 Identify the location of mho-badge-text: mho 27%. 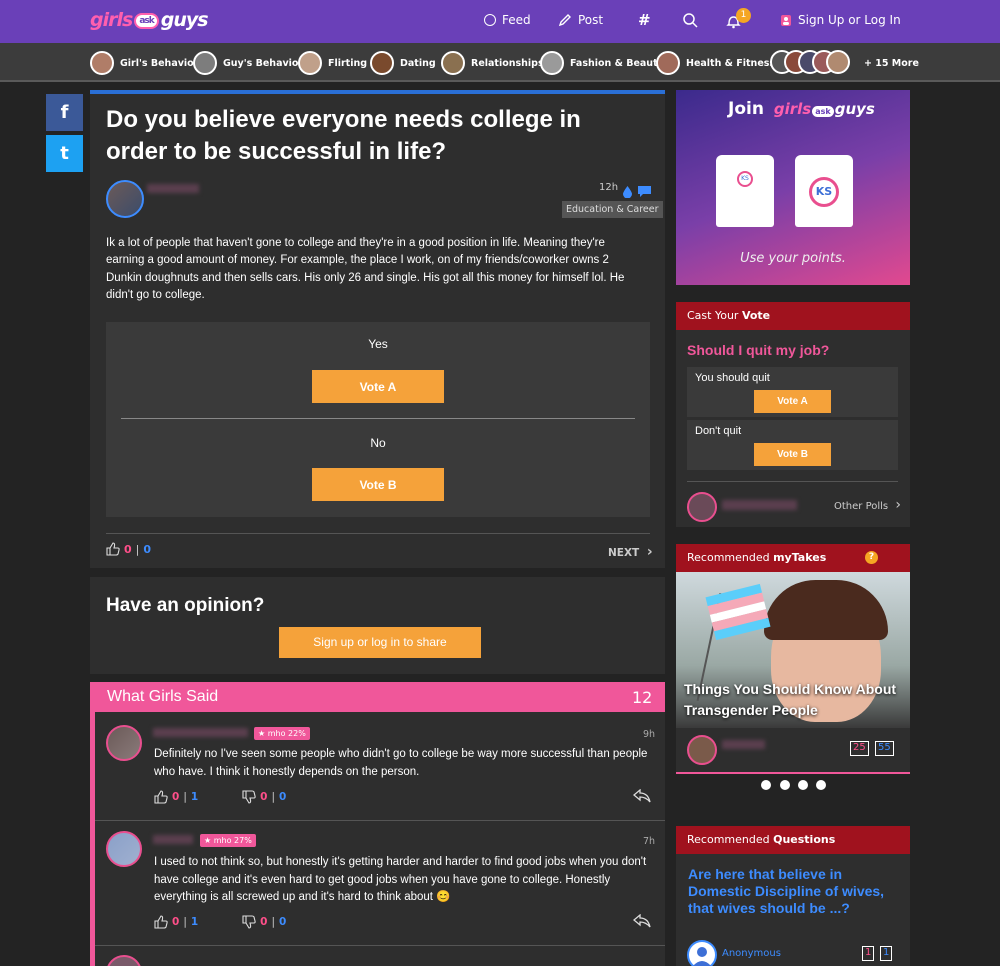
(232, 840).